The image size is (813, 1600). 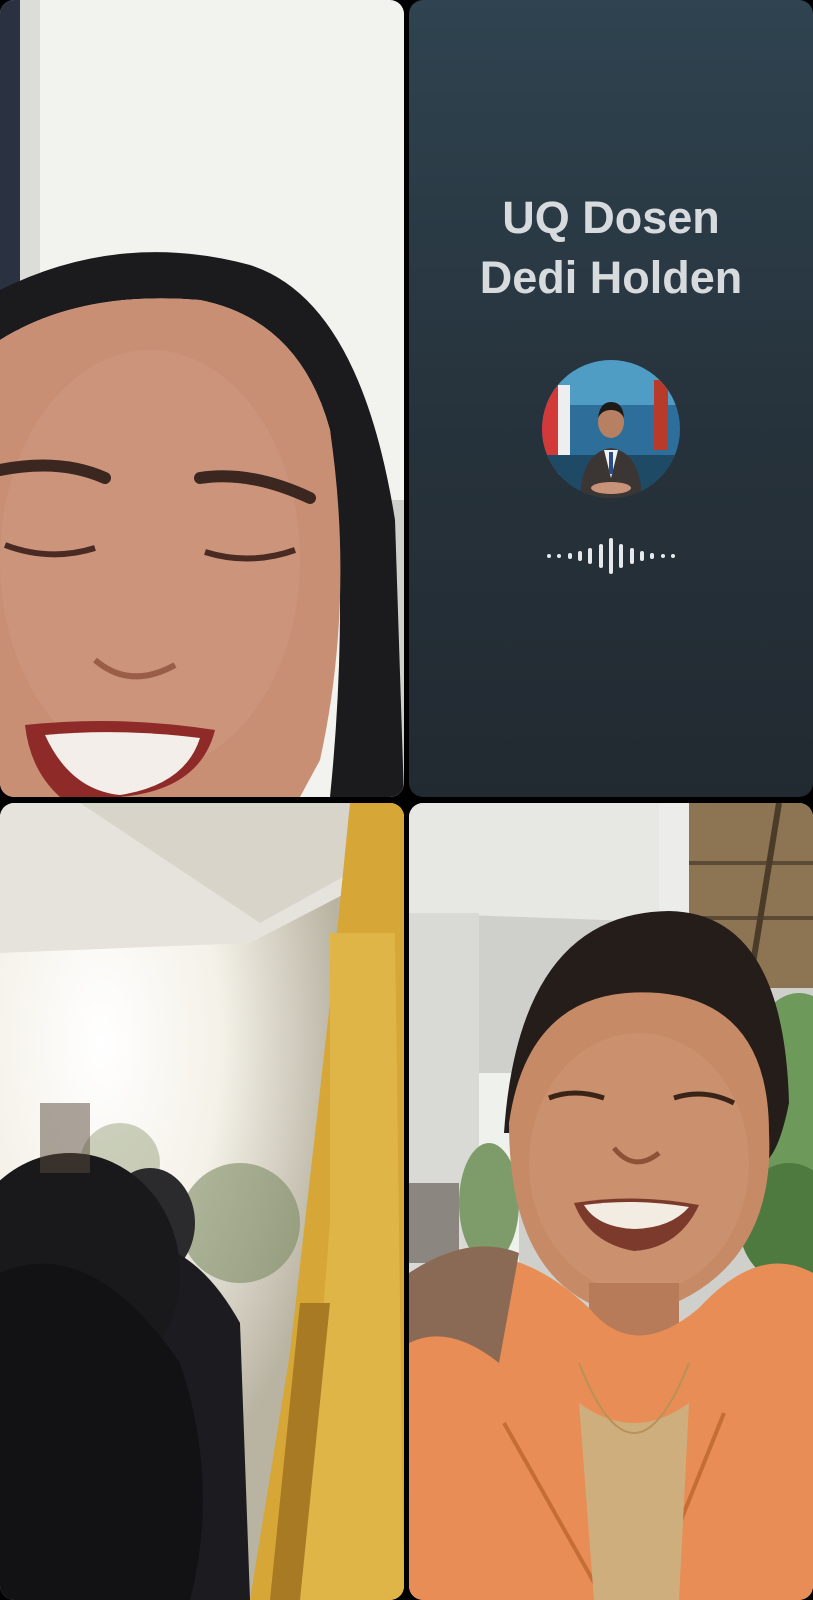 I want to click on caller-name: UQ Dosen Dedi Holden, so click(x=611, y=248).